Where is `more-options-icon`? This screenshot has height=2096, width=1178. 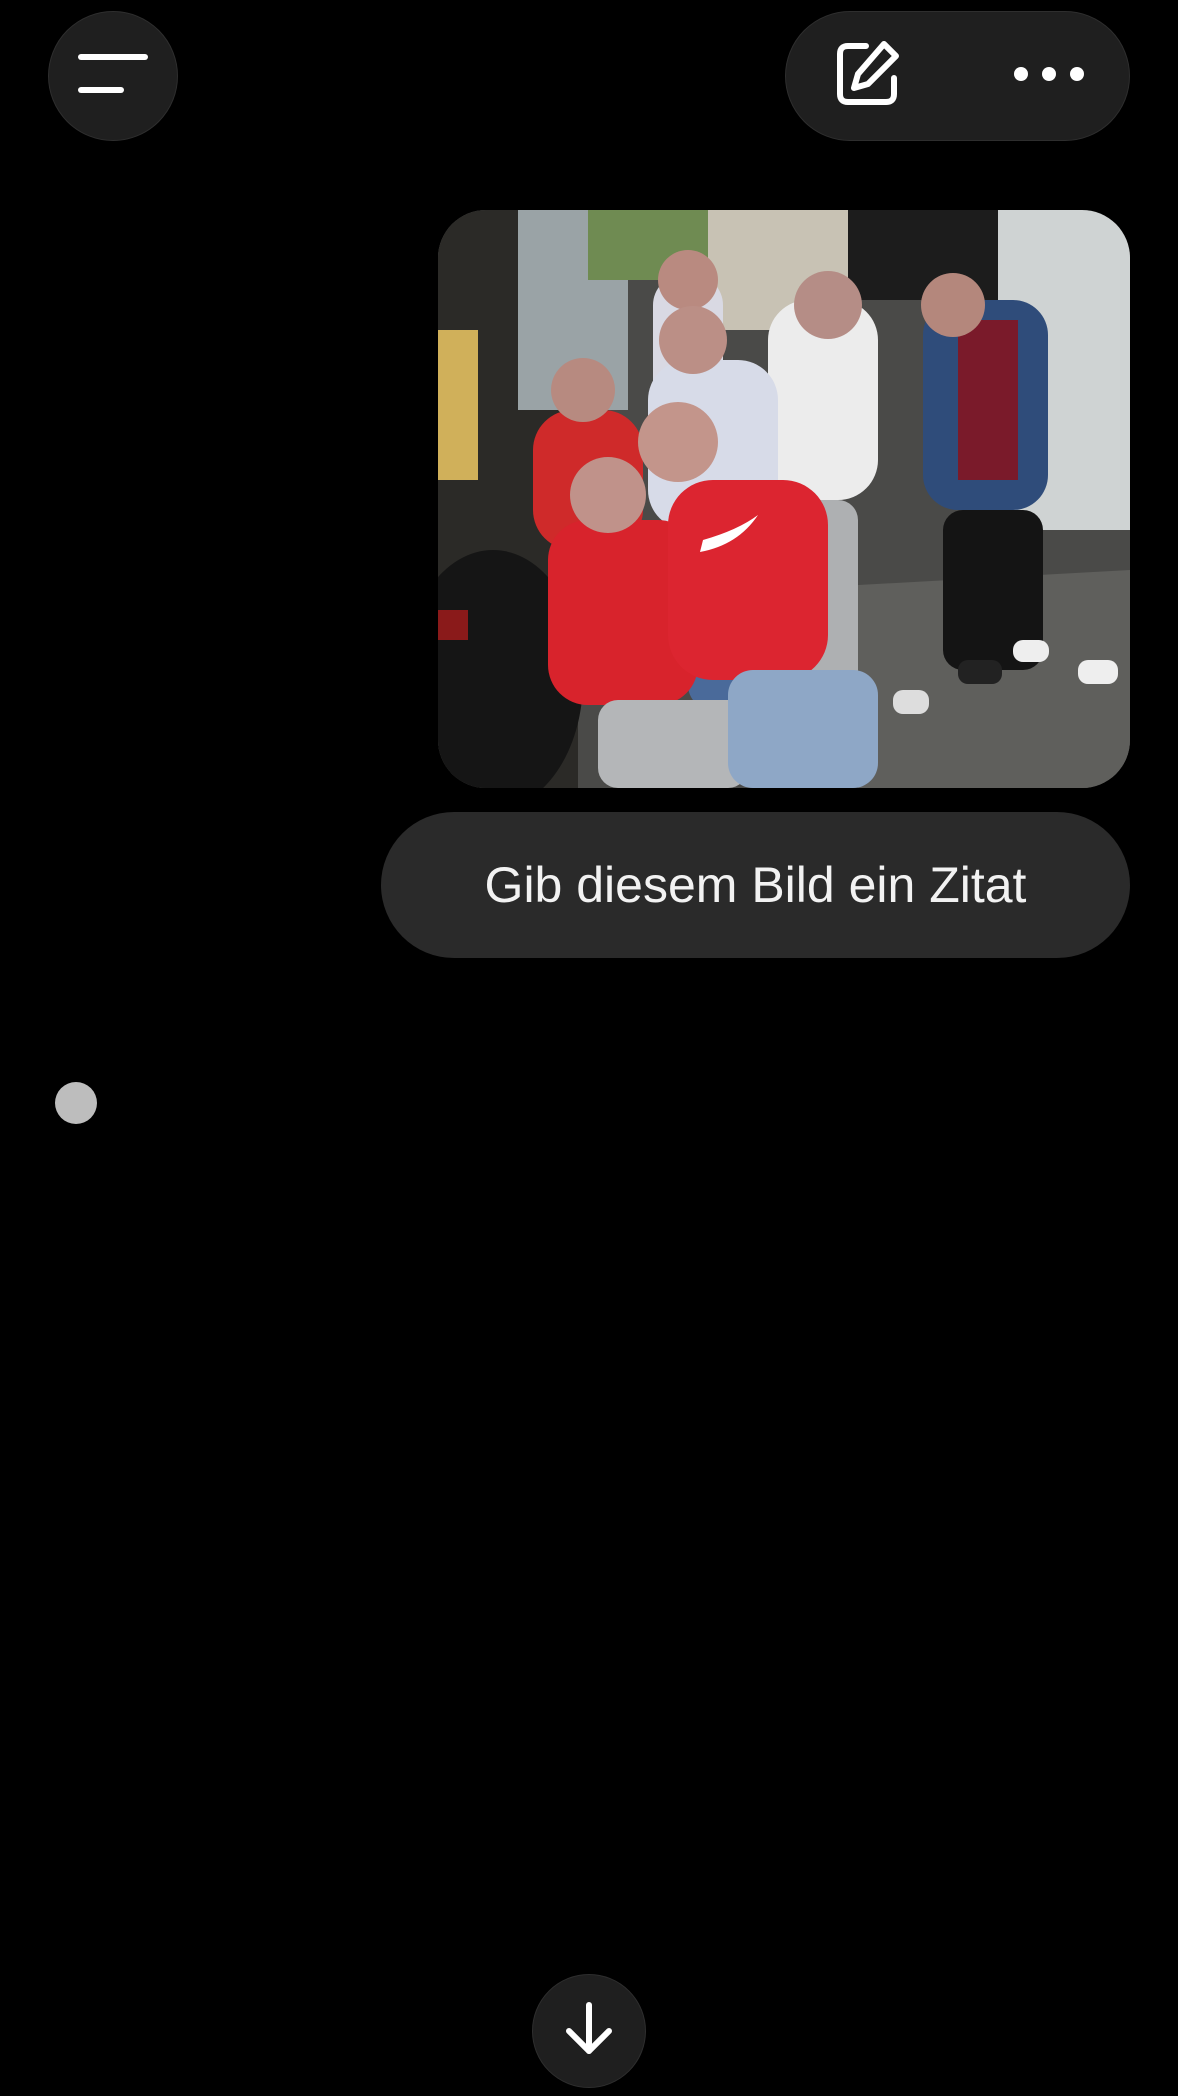 more-options-icon is located at coordinates (1049, 76).